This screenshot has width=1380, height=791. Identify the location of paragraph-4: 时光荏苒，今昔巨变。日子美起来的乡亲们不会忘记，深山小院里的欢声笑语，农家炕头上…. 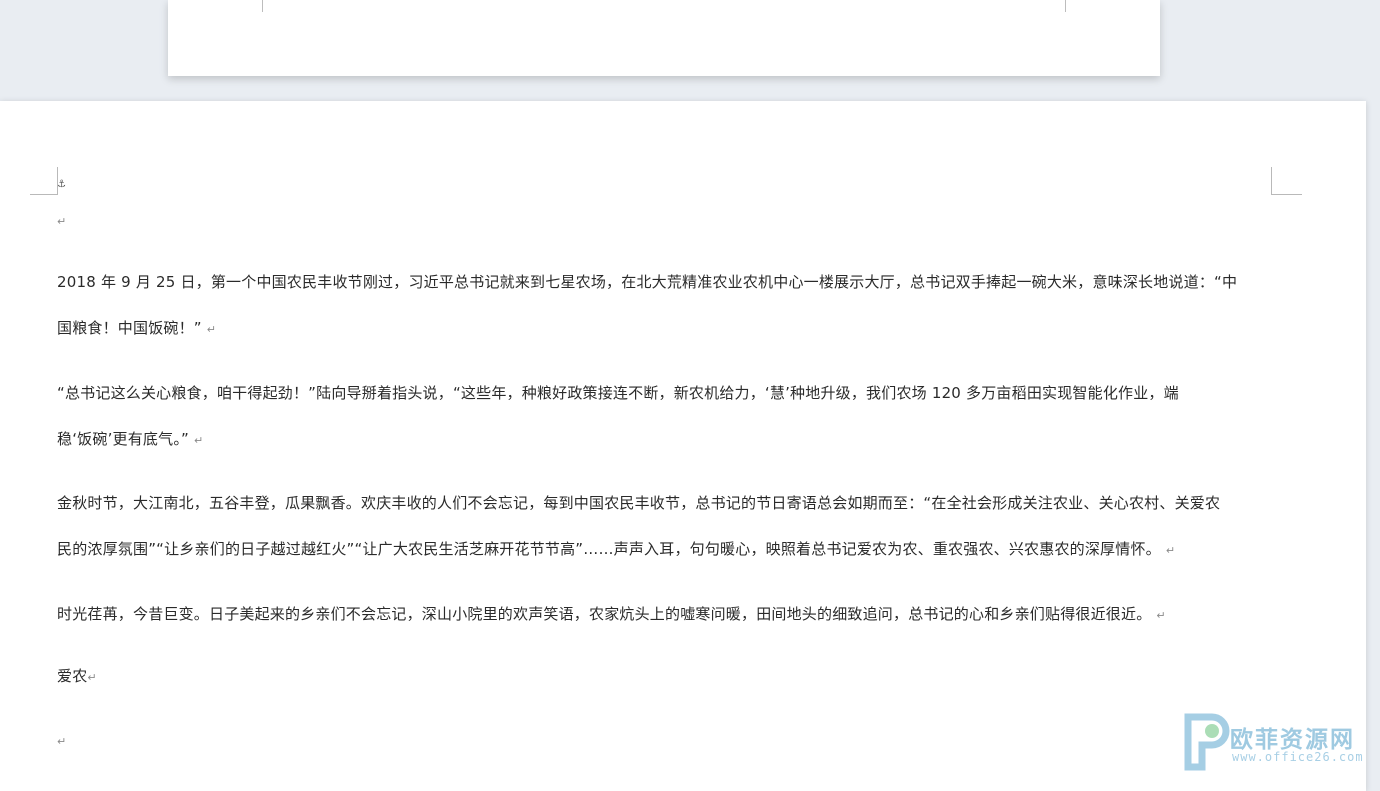
(666, 614).